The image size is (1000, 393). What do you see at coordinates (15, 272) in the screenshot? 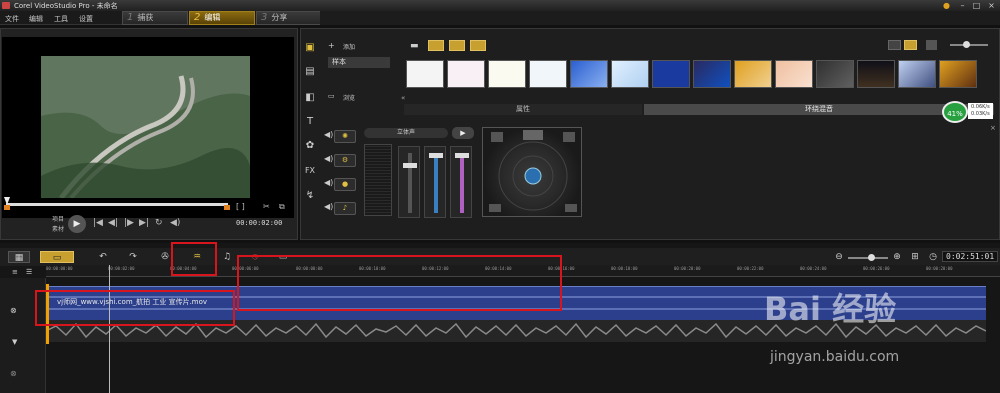
I see `track-manager-icon: ≡` at bounding box center [15, 272].